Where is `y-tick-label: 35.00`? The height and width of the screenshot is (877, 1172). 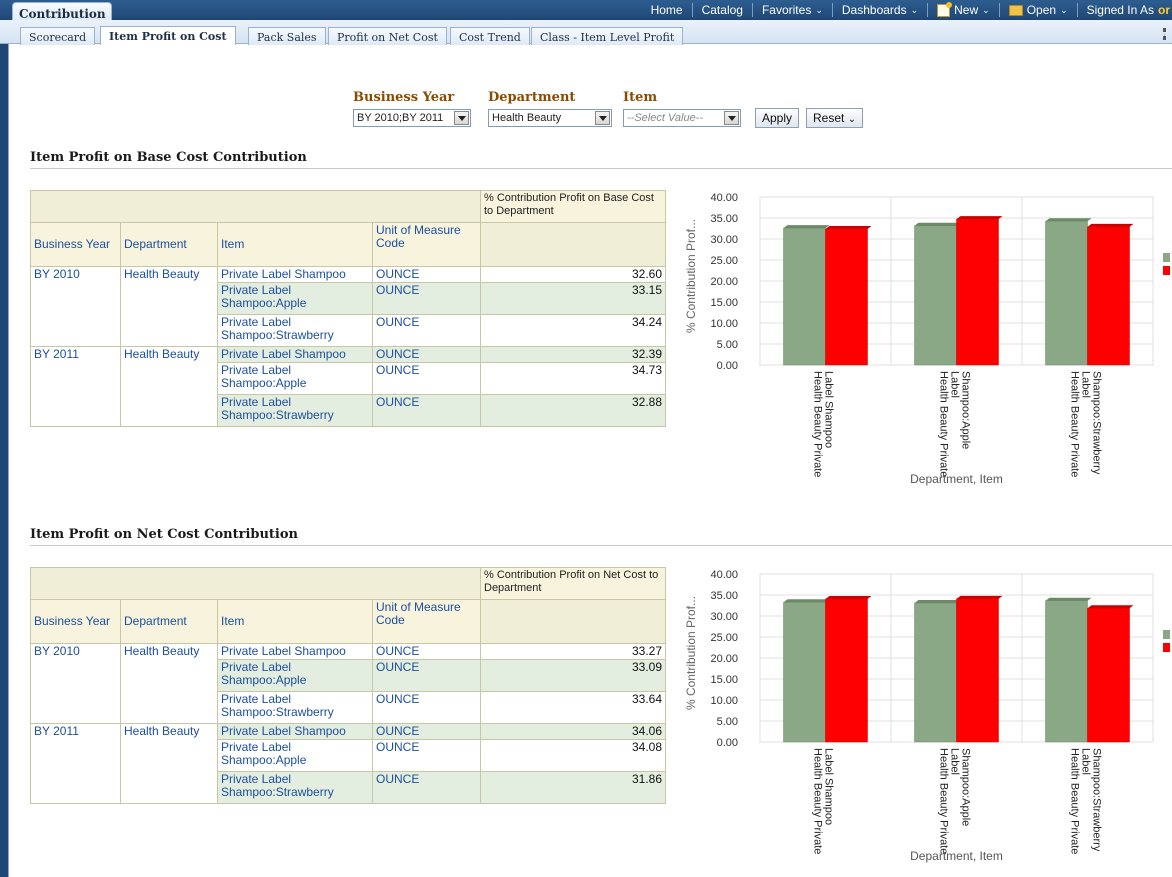 y-tick-label: 35.00 is located at coordinates (724, 219).